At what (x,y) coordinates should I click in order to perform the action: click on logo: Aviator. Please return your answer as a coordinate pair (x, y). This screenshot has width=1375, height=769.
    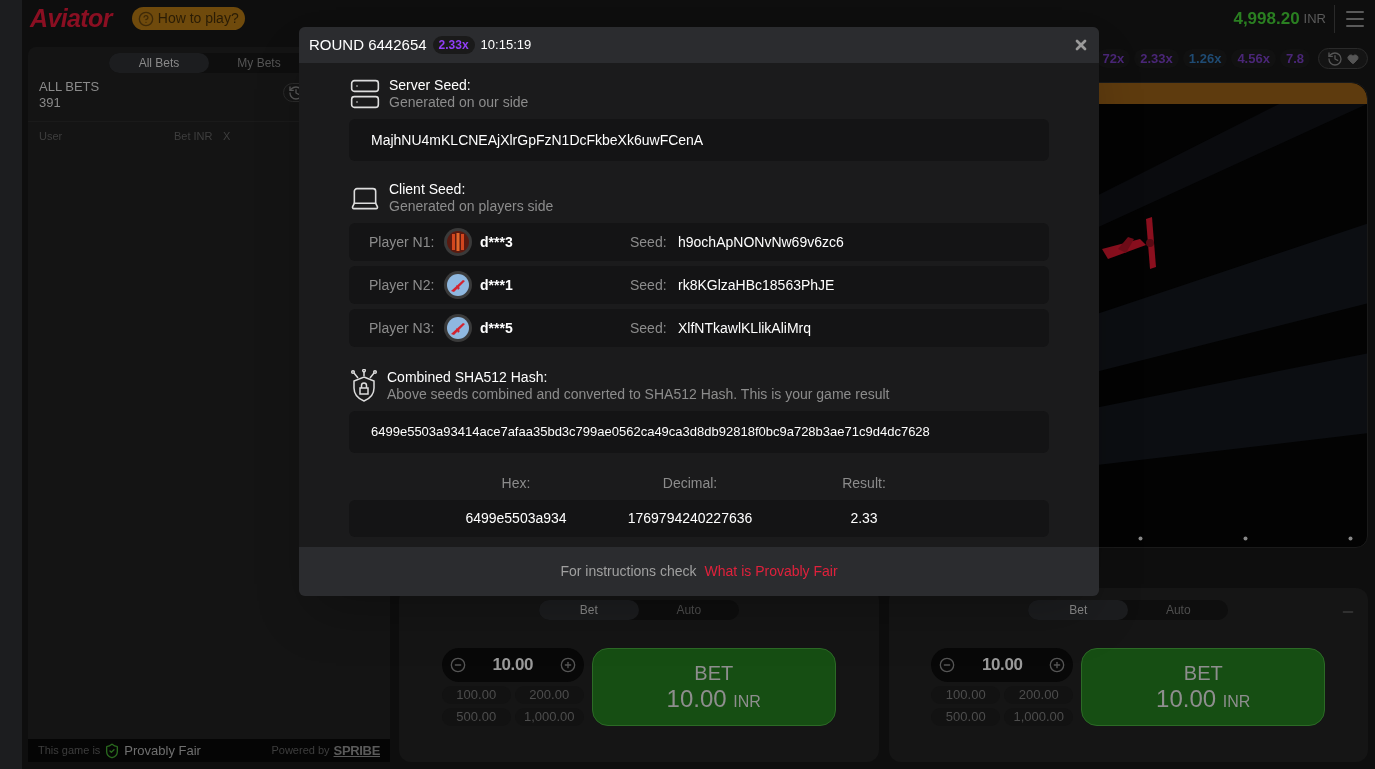
    Looking at the image, I should click on (71, 18).